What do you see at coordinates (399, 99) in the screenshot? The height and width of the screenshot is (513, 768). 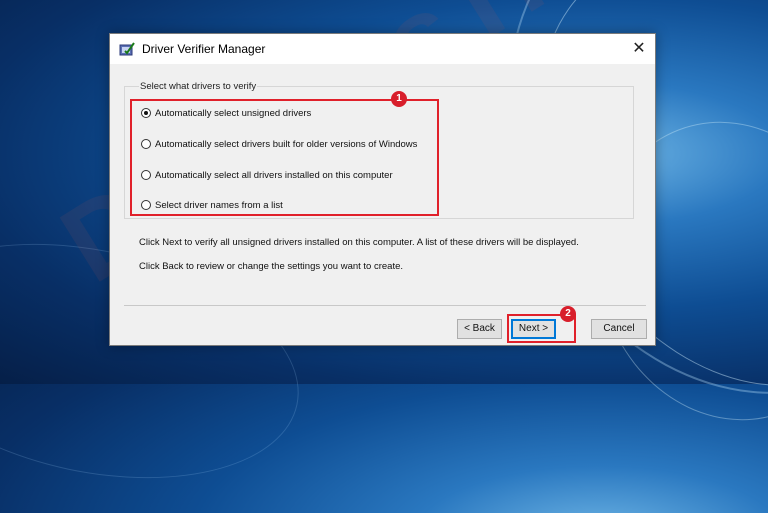 I see `step-badge-1: 1` at bounding box center [399, 99].